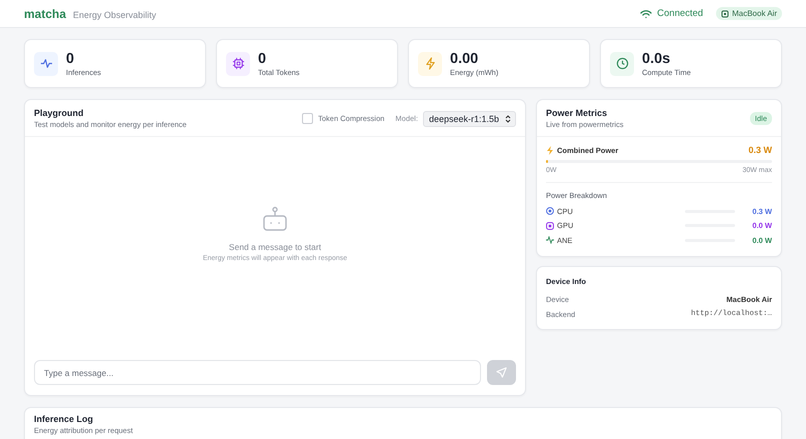  What do you see at coordinates (114, 15) in the screenshot?
I see `app-subtitle: Energy Observability` at bounding box center [114, 15].